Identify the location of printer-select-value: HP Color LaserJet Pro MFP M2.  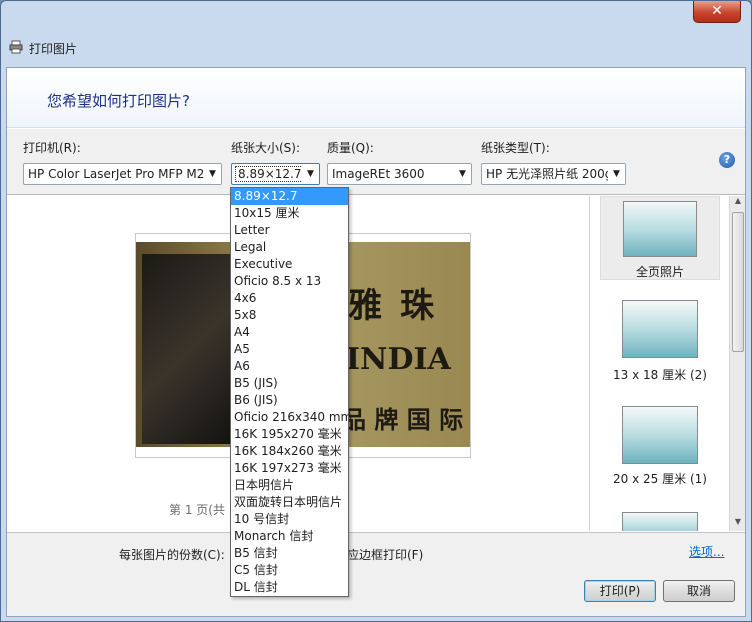
(116, 174).